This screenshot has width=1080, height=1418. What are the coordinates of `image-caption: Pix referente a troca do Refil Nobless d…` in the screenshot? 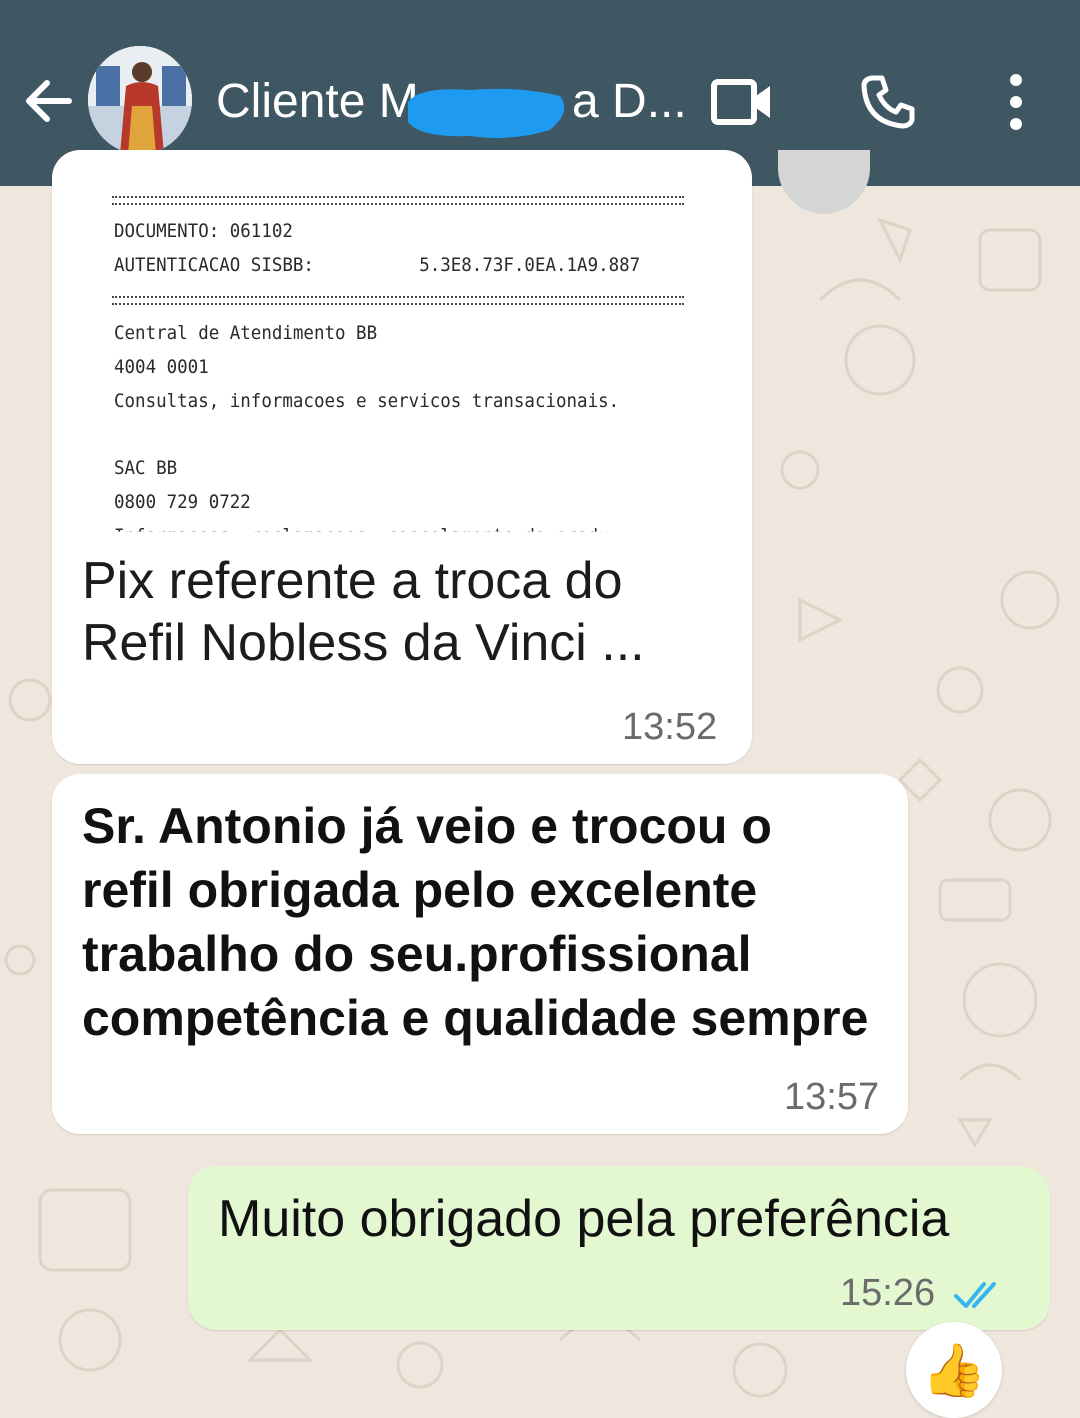 It's located at (363, 612).